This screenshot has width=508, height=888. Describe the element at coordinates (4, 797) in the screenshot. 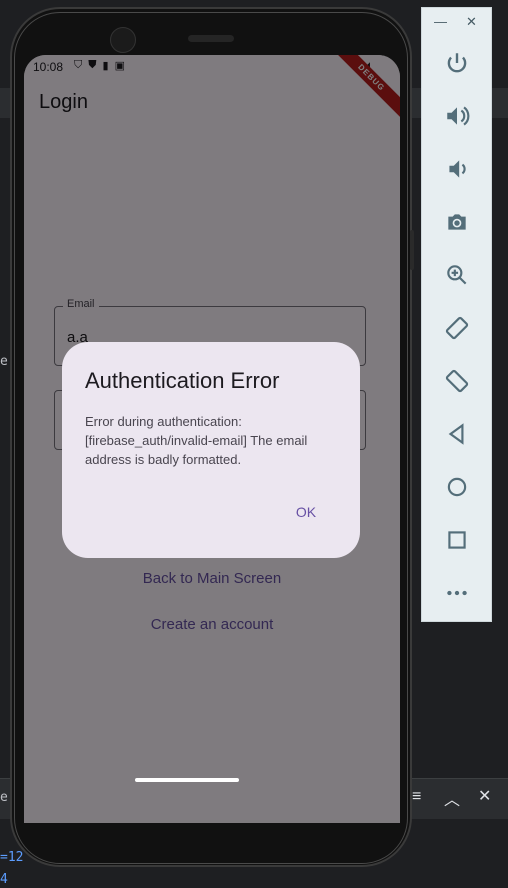

I see `ide-text-fragment: e` at that location.